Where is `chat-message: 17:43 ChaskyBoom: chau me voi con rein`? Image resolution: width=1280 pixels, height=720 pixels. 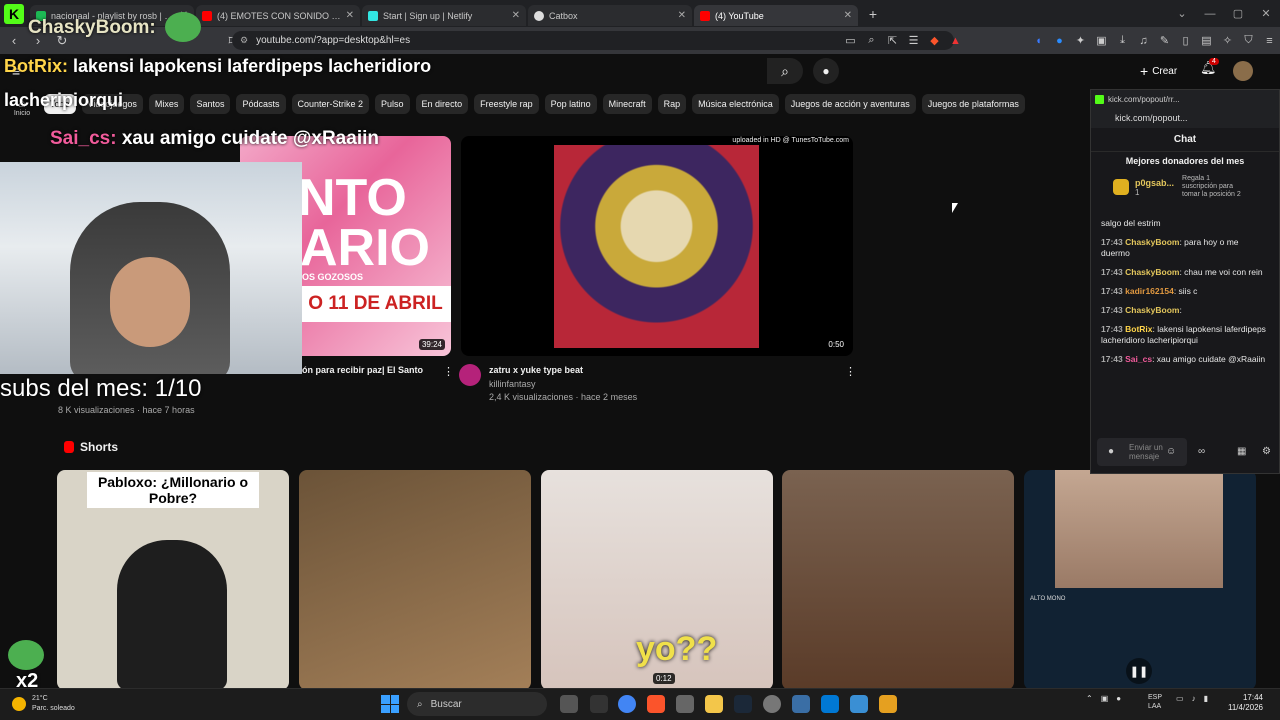 chat-message: 17:43 ChaskyBoom: chau me voi con rein is located at coordinates (1182, 272).